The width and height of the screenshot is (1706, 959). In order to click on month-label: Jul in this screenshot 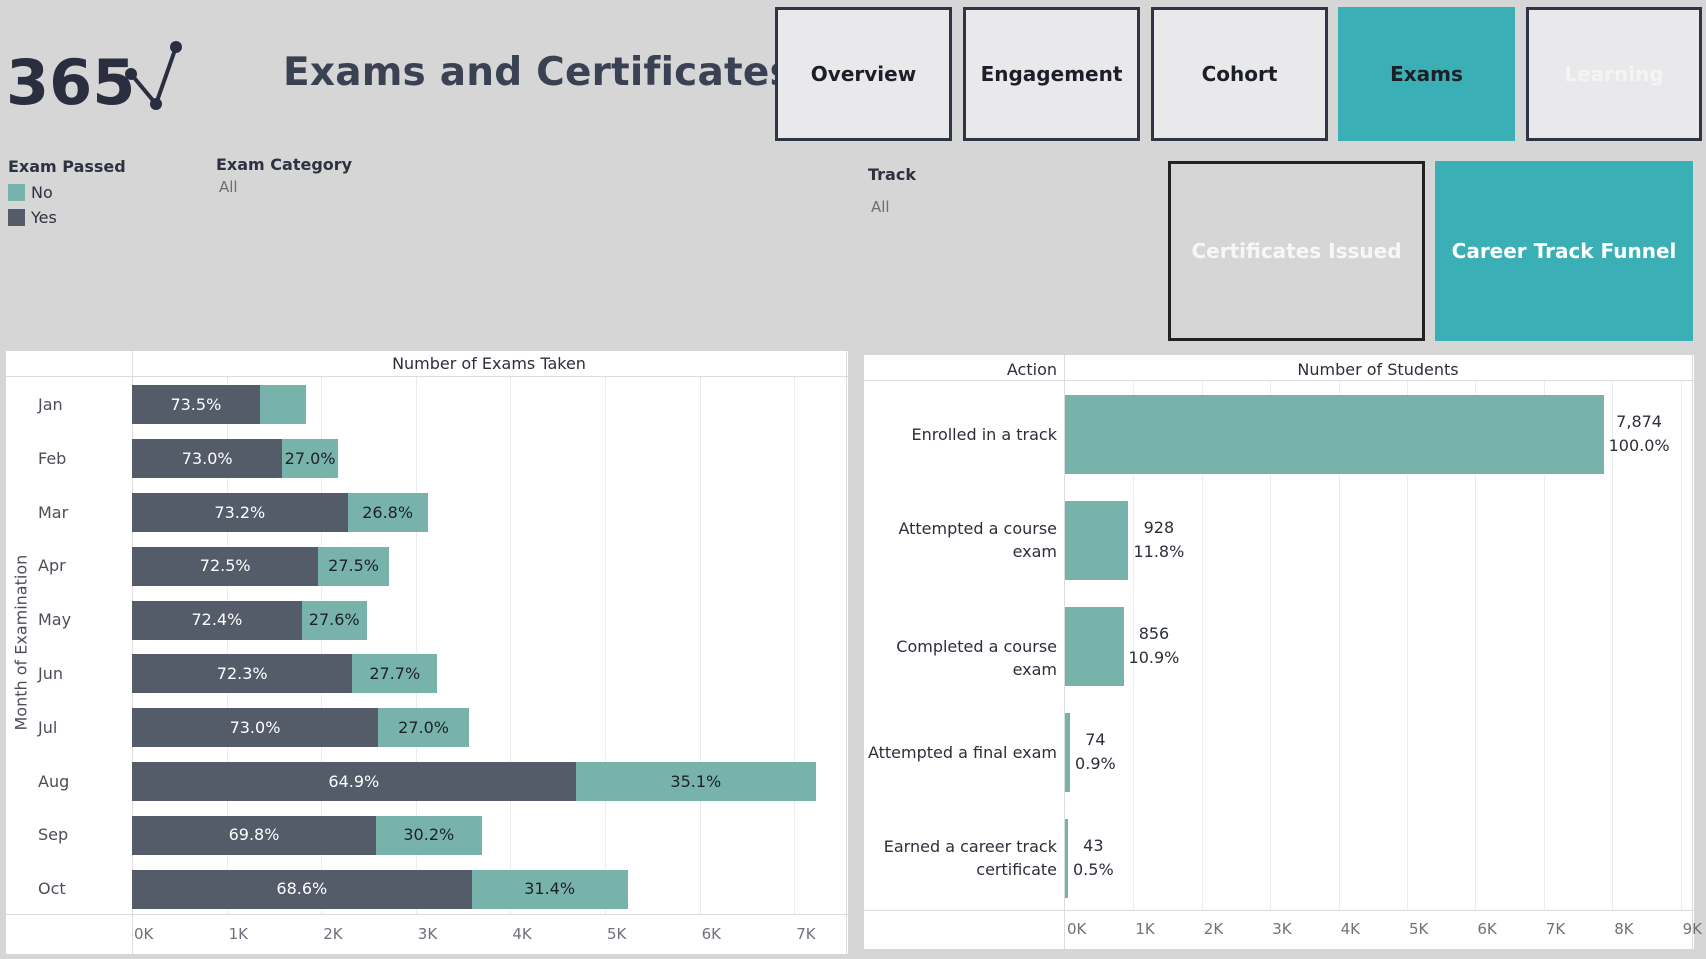, I will do `click(48, 727)`.